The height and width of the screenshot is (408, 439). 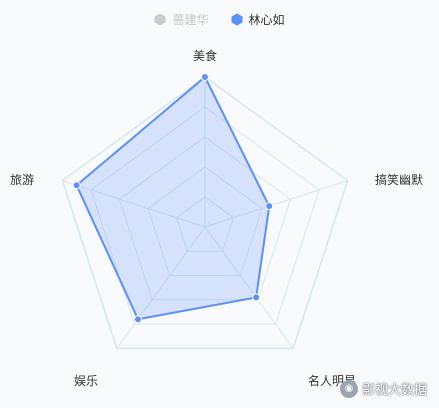 What do you see at coordinates (266, 20) in the screenshot?
I see `legend-label: 林心如` at bounding box center [266, 20].